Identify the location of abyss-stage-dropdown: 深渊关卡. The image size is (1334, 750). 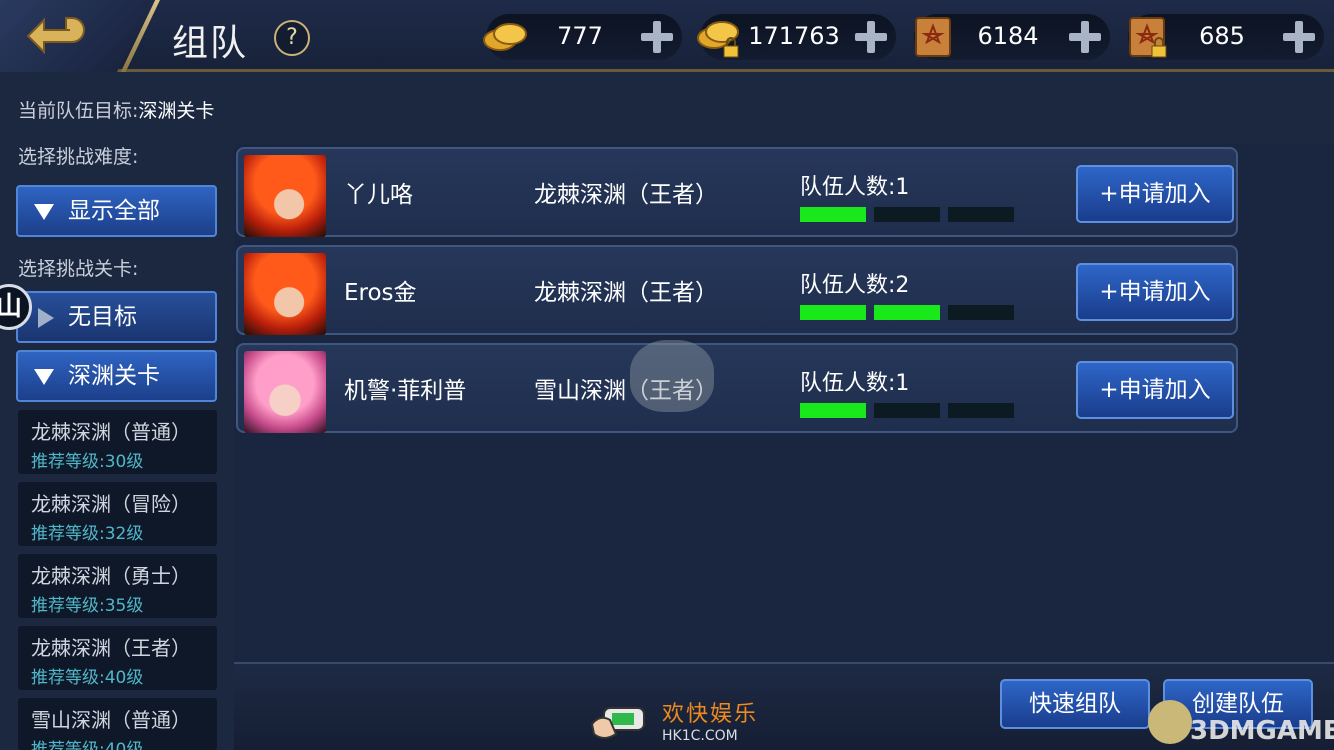
(116, 376).